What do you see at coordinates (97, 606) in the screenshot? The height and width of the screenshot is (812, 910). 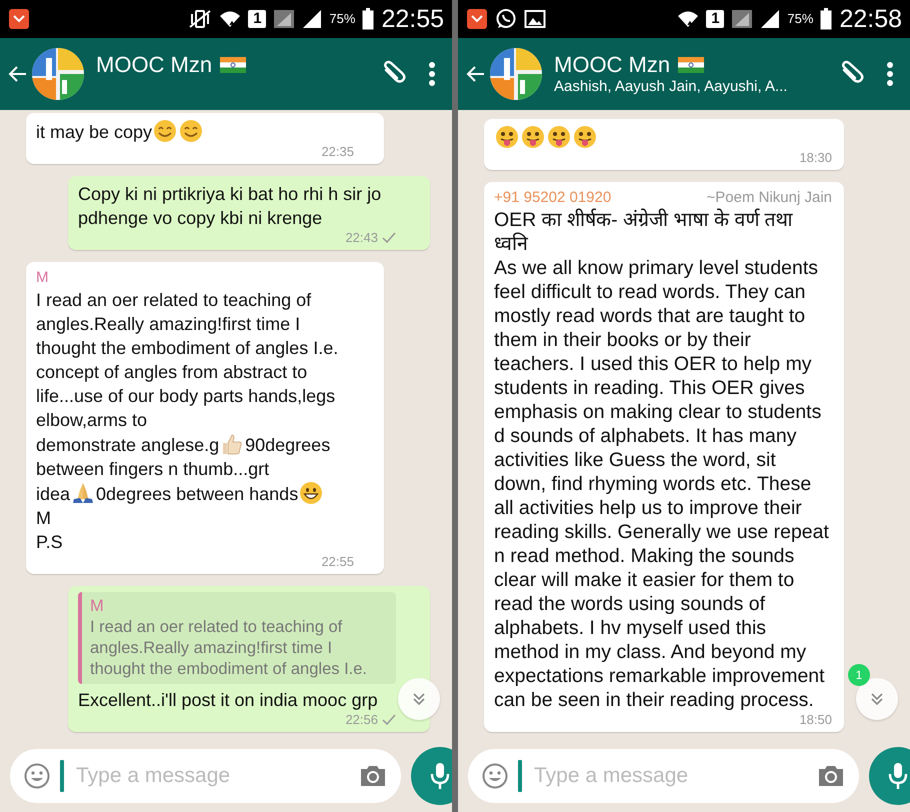 I see `quoted-sender: M` at bounding box center [97, 606].